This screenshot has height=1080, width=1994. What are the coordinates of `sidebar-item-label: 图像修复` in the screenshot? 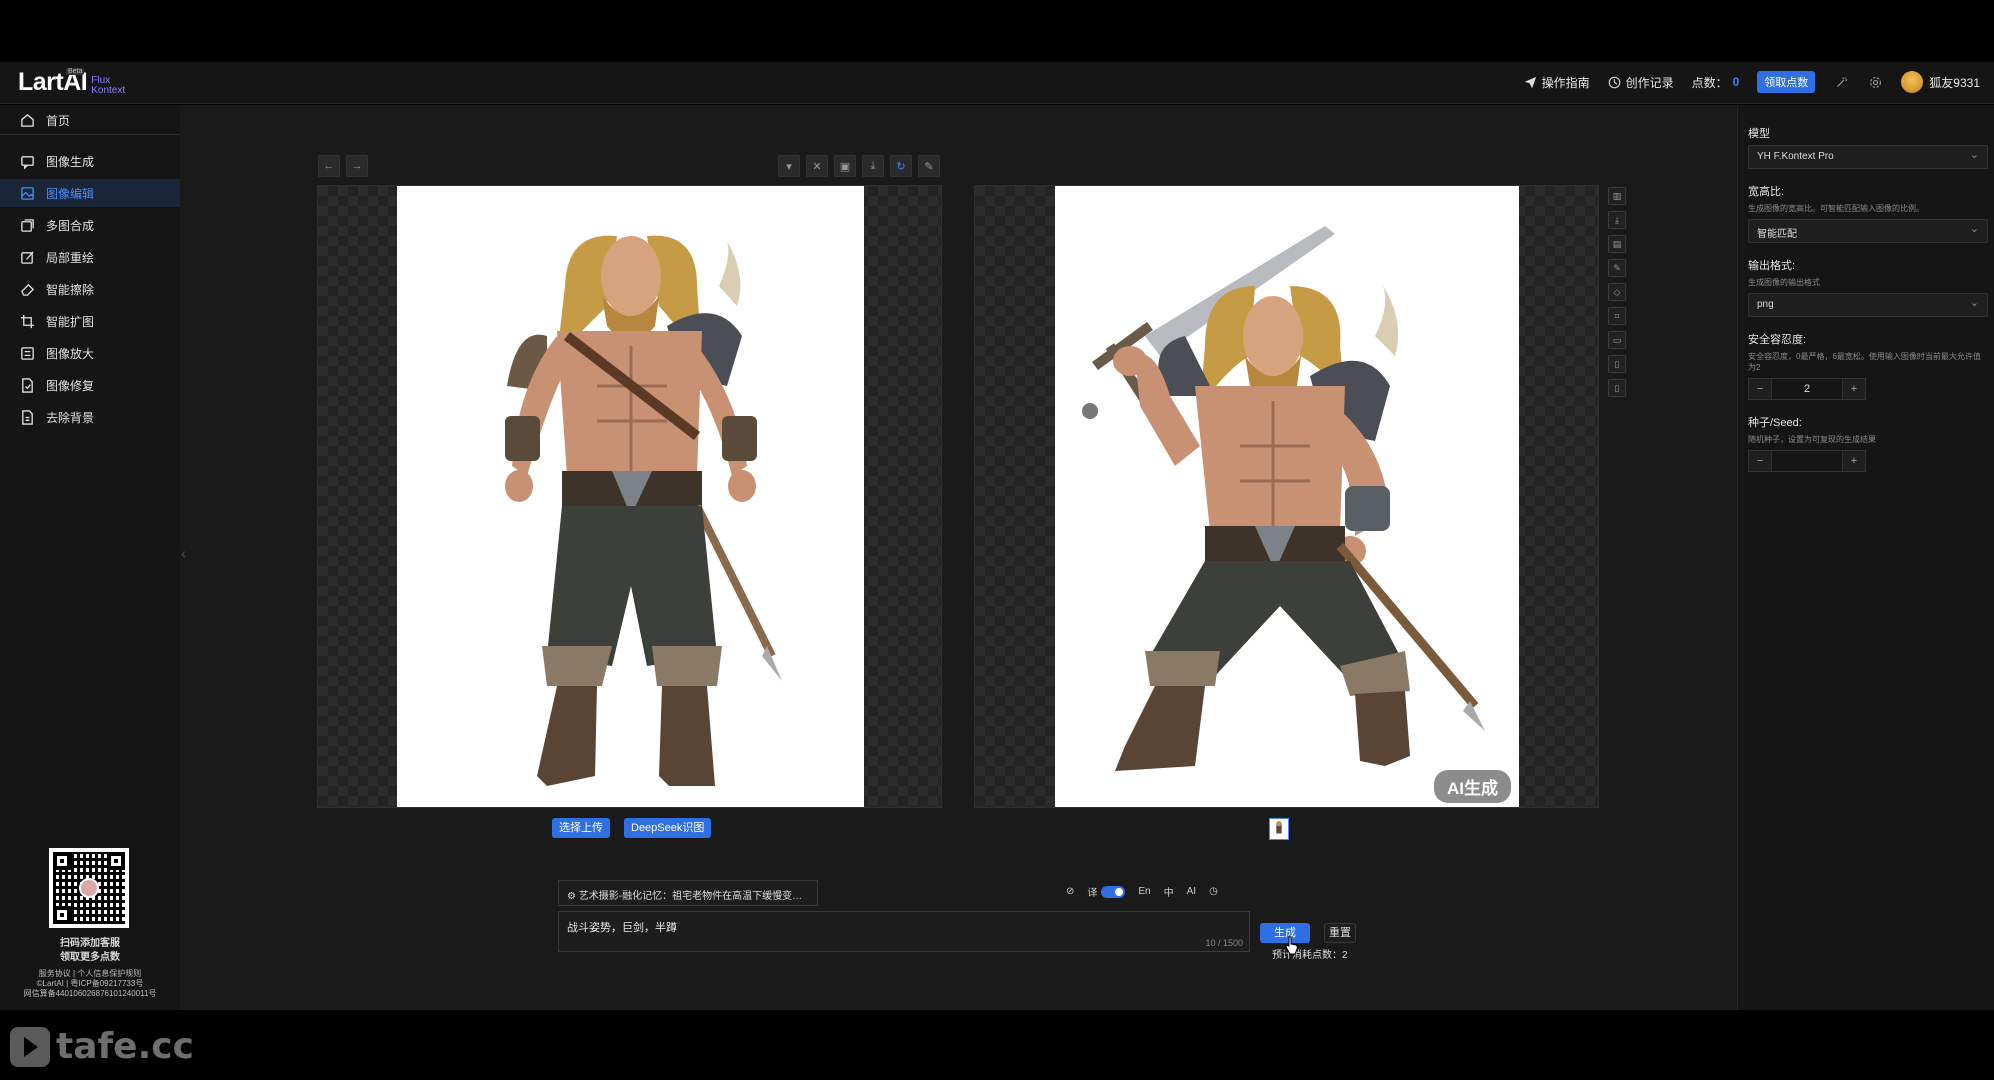 It's located at (70, 385).